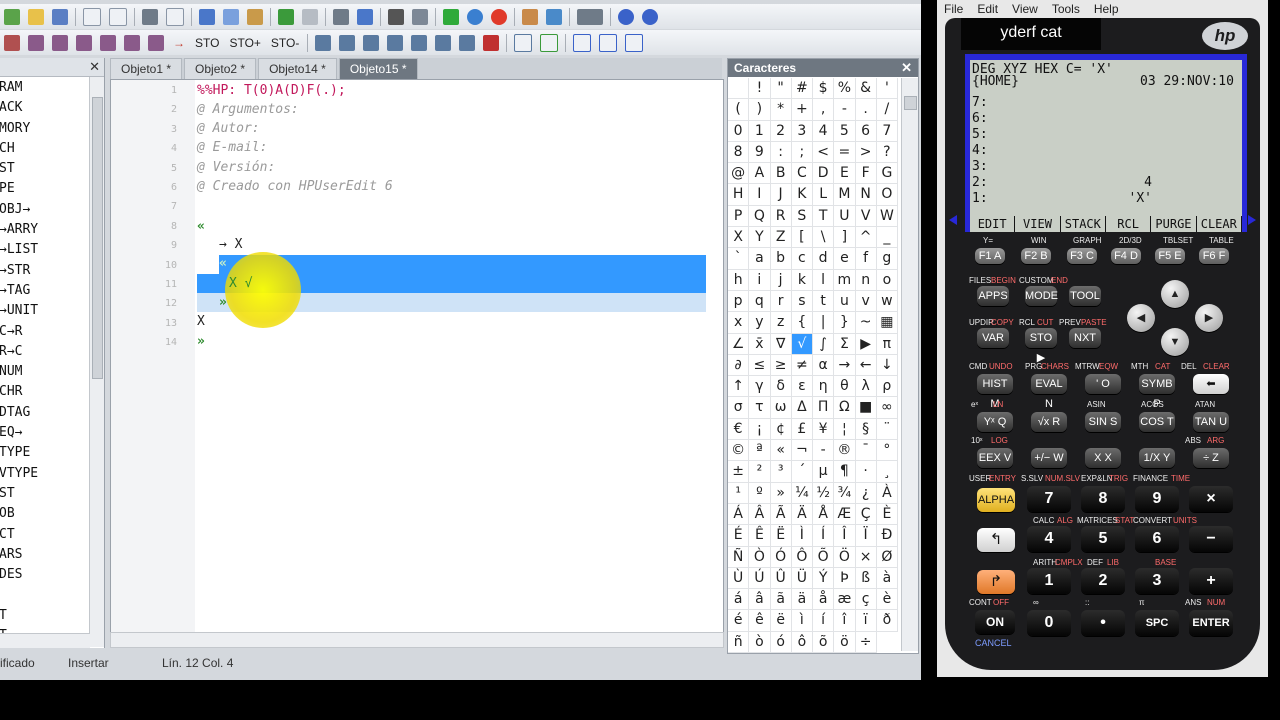  Describe the element at coordinates (781, 238) in the screenshot. I see `character-cell: Z` at that location.